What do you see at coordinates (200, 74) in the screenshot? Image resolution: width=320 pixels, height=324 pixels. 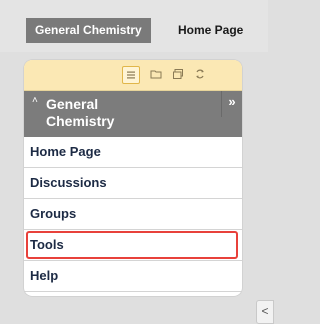 I see `refresh-icon` at bounding box center [200, 74].